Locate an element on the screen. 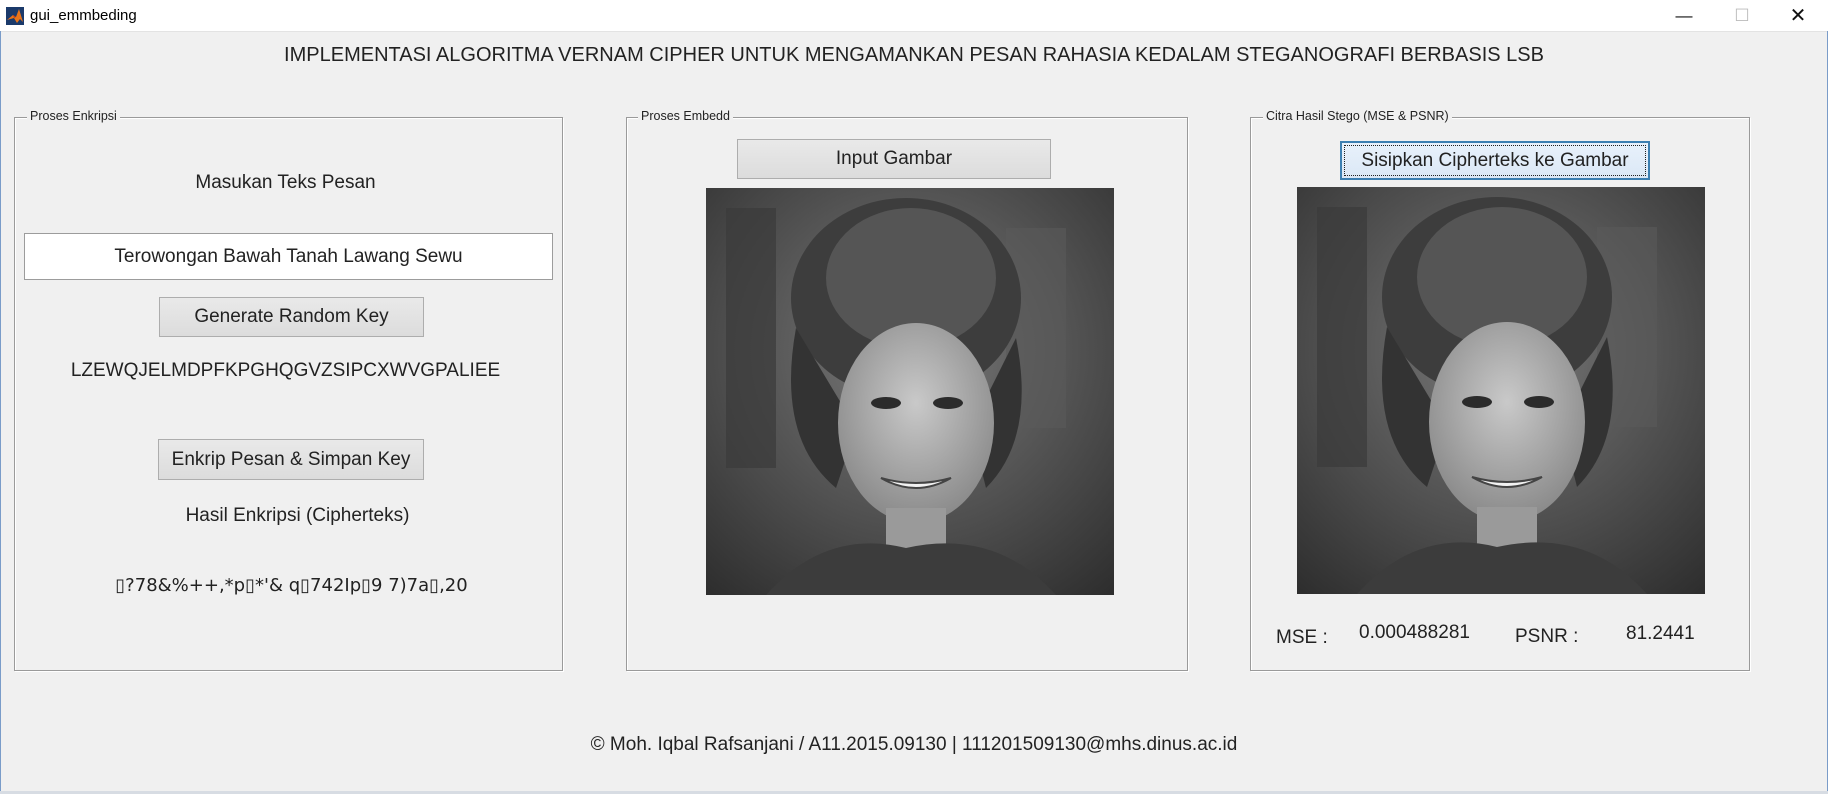  close-button: ✕ is located at coordinates (1798, 15).